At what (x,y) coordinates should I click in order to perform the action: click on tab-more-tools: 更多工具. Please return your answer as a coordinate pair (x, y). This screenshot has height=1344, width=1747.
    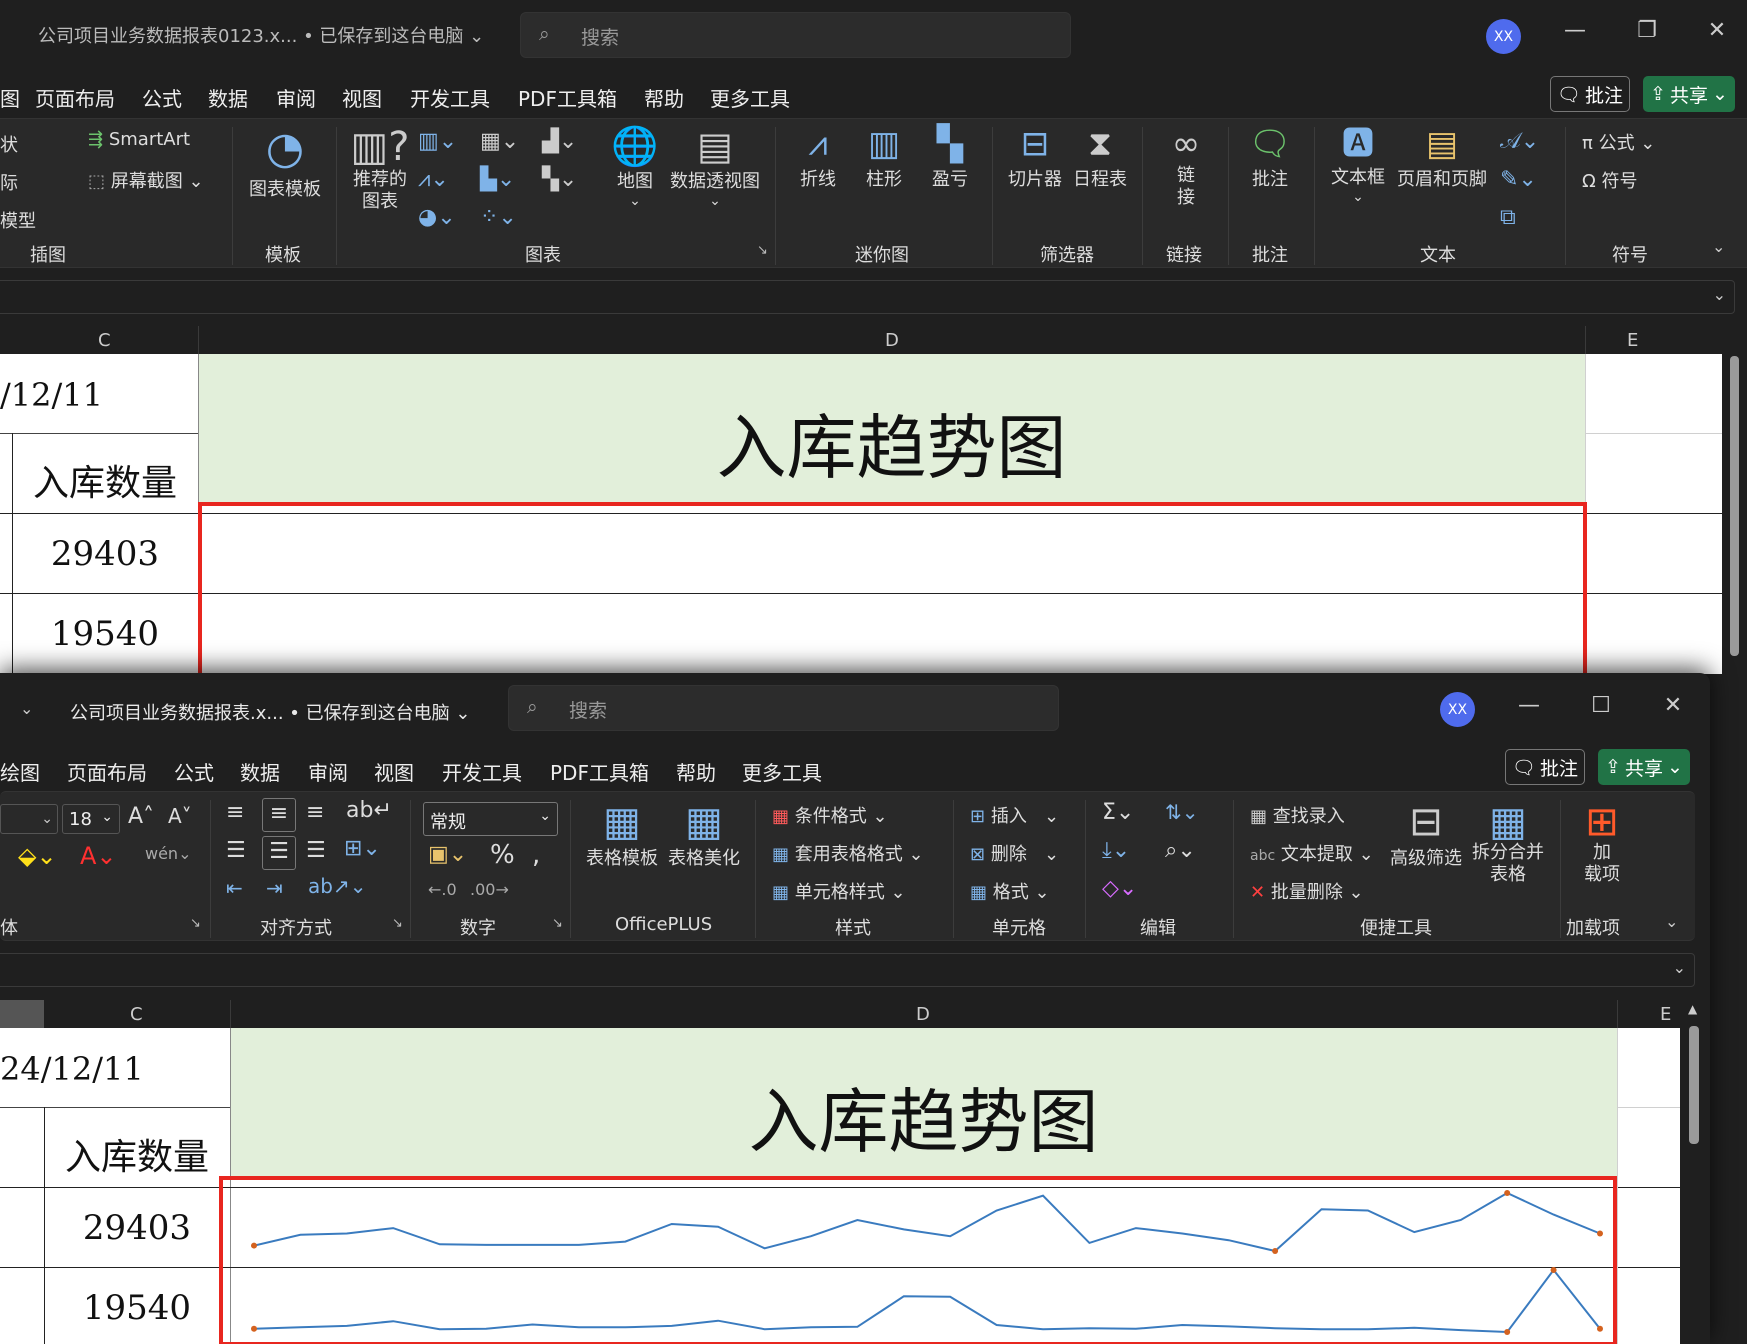
    Looking at the image, I should click on (782, 771).